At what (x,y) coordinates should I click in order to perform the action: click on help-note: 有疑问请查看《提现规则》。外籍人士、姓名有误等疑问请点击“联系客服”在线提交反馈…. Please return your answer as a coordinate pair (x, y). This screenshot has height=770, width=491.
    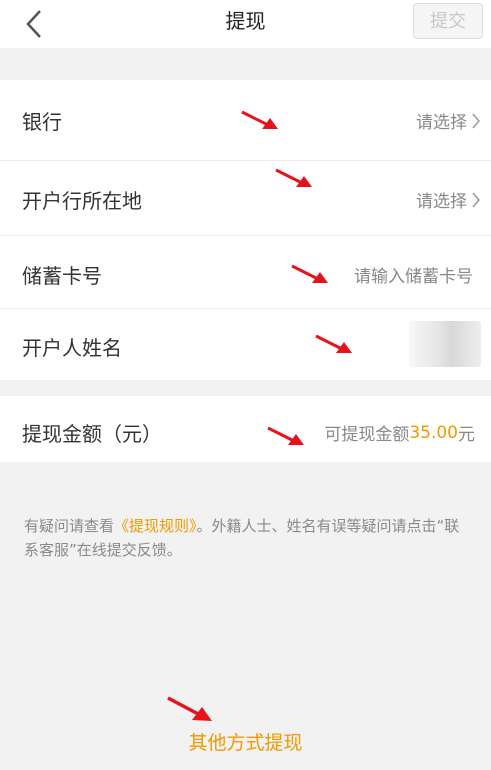
    Looking at the image, I should click on (248, 538).